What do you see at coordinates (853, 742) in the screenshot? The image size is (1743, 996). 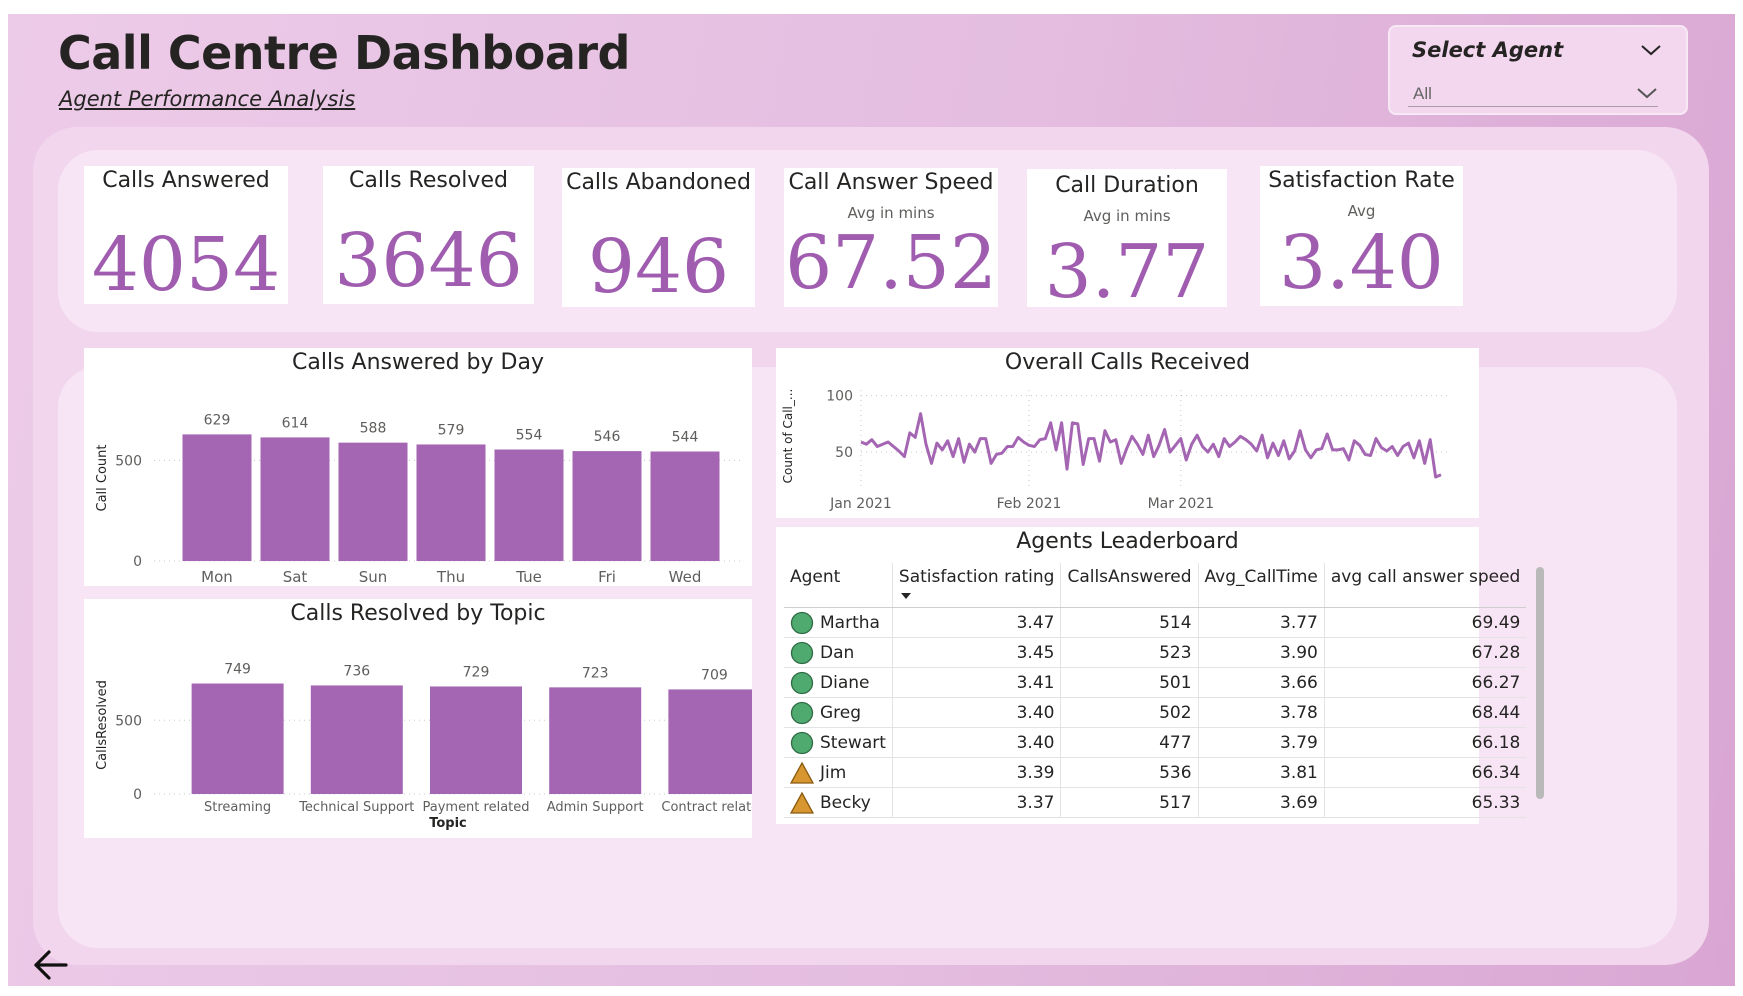 I see `agent-name: Stewart` at bounding box center [853, 742].